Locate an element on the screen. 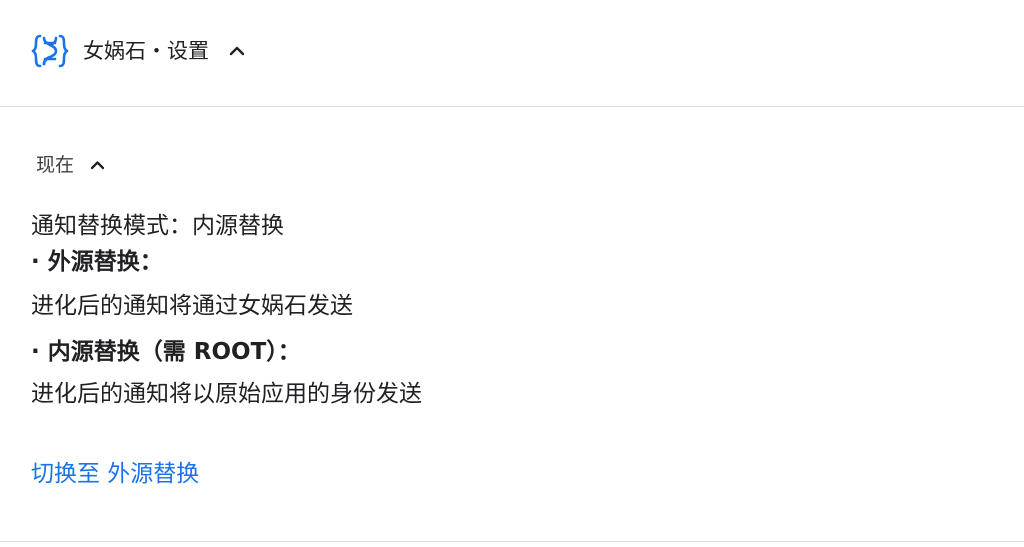 The width and height of the screenshot is (1024, 547). mode-status-text: 通知替换模式：内源替换 is located at coordinates (157, 226).